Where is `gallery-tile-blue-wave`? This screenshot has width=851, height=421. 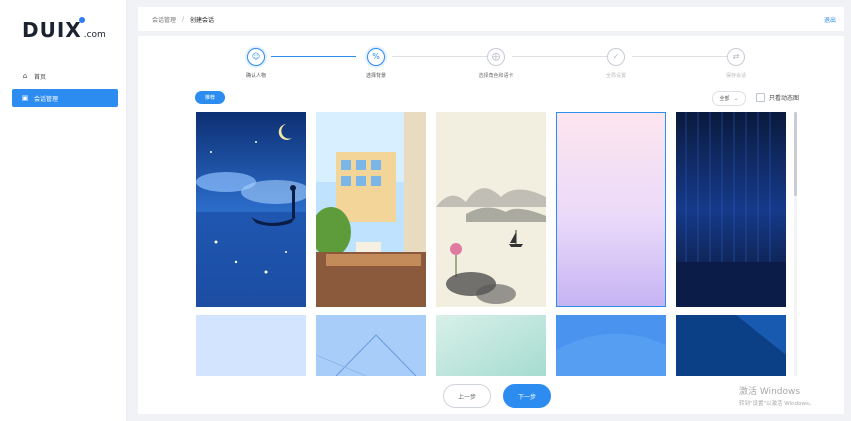 gallery-tile-blue-wave is located at coordinates (611, 345).